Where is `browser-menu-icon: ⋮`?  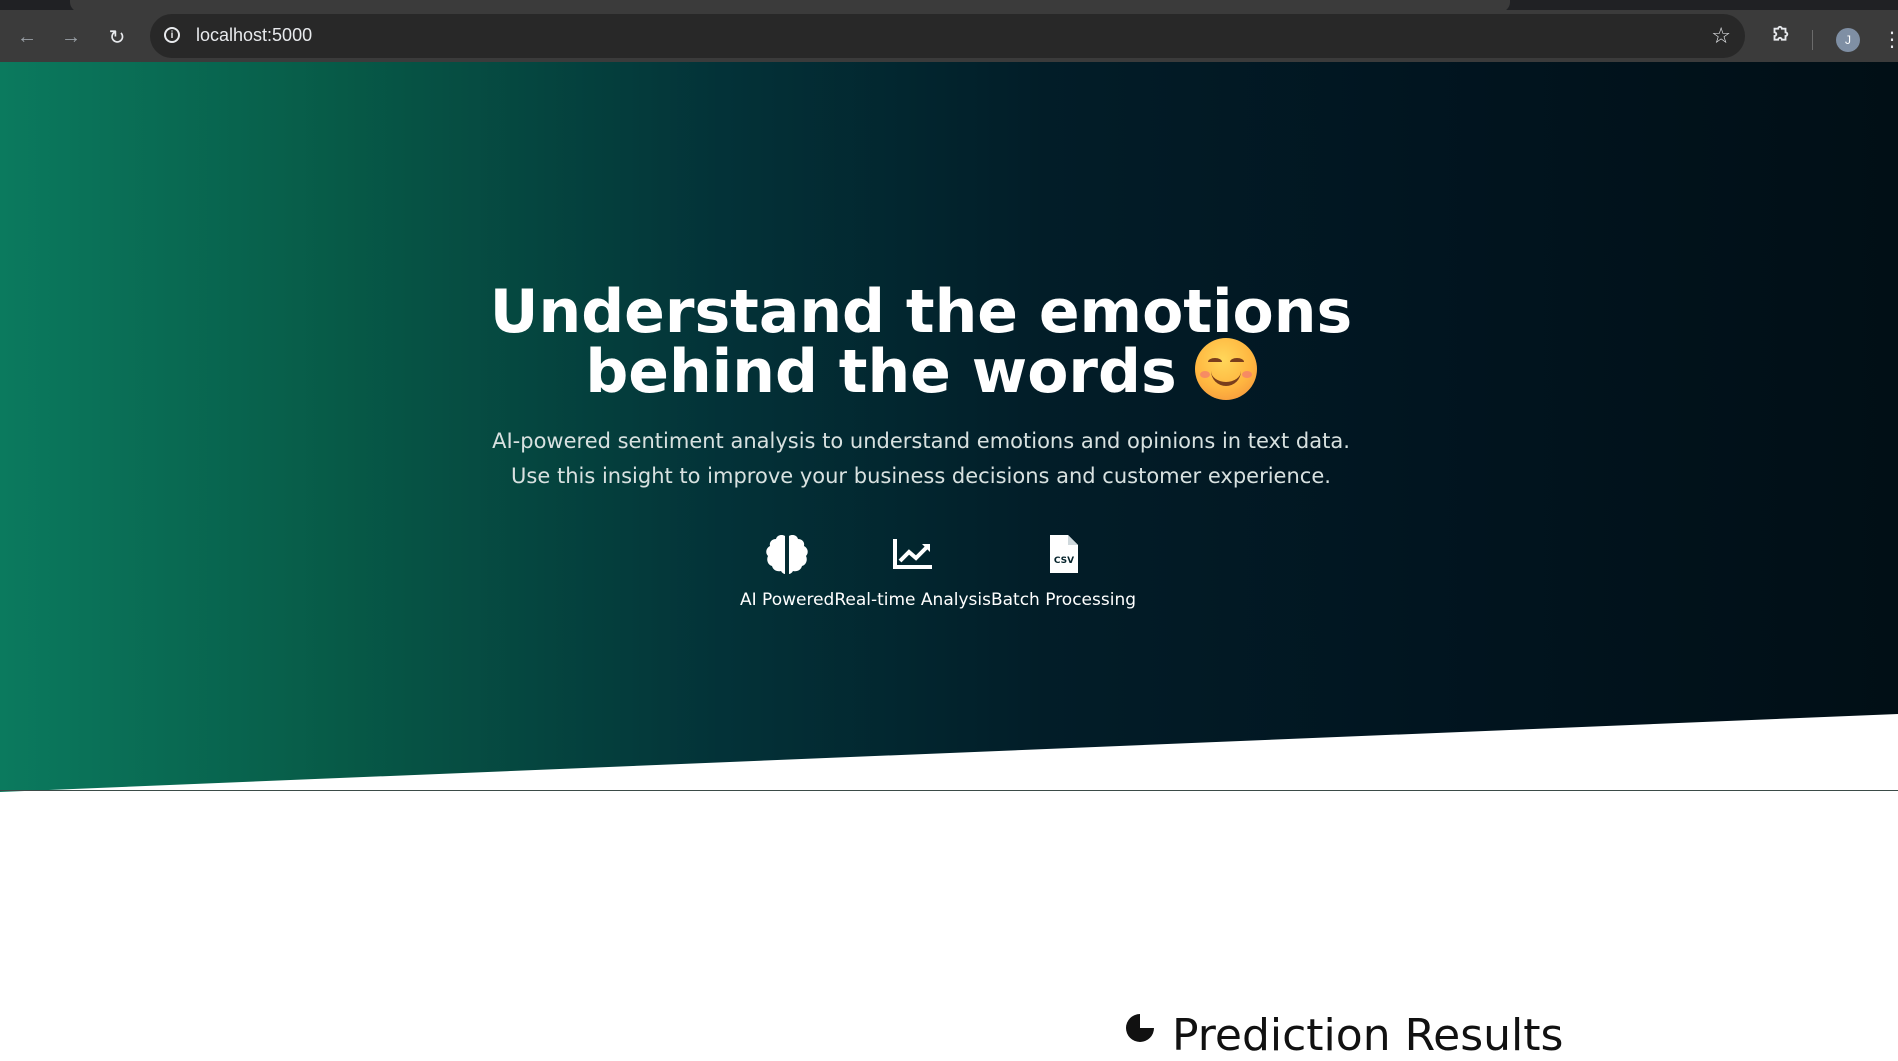 browser-menu-icon: ⋮ is located at coordinates (1890, 40).